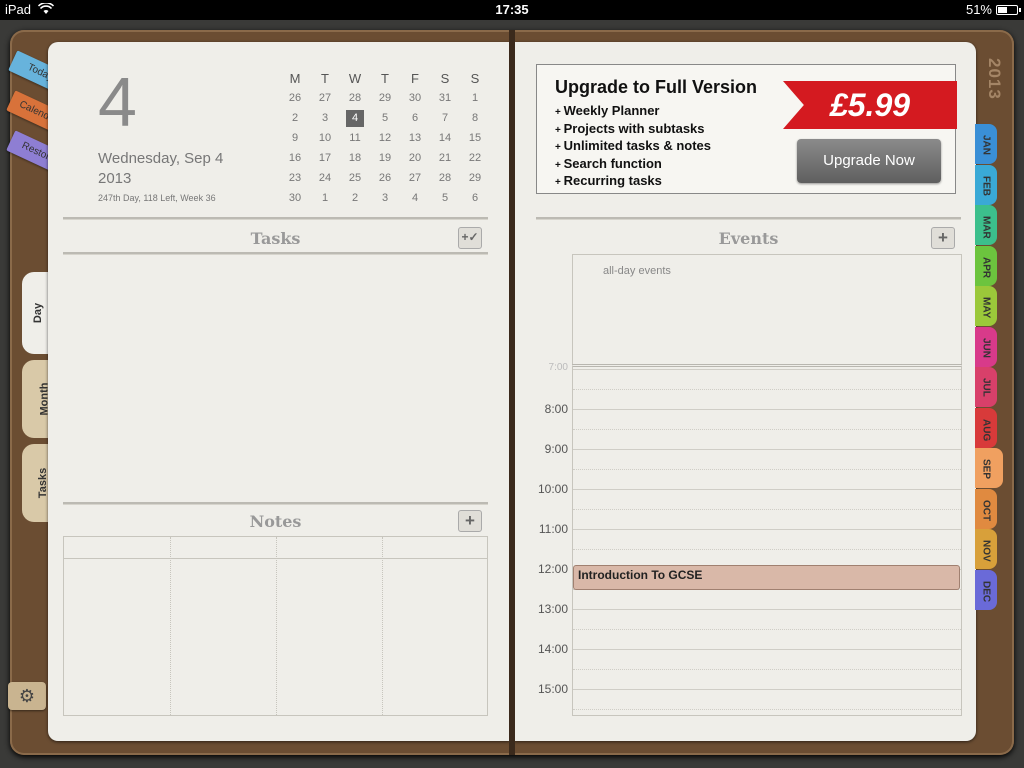 The height and width of the screenshot is (768, 1024). Describe the element at coordinates (869, 161) in the screenshot. I see `upgrade-now-button: Upgrade Now` at that location.